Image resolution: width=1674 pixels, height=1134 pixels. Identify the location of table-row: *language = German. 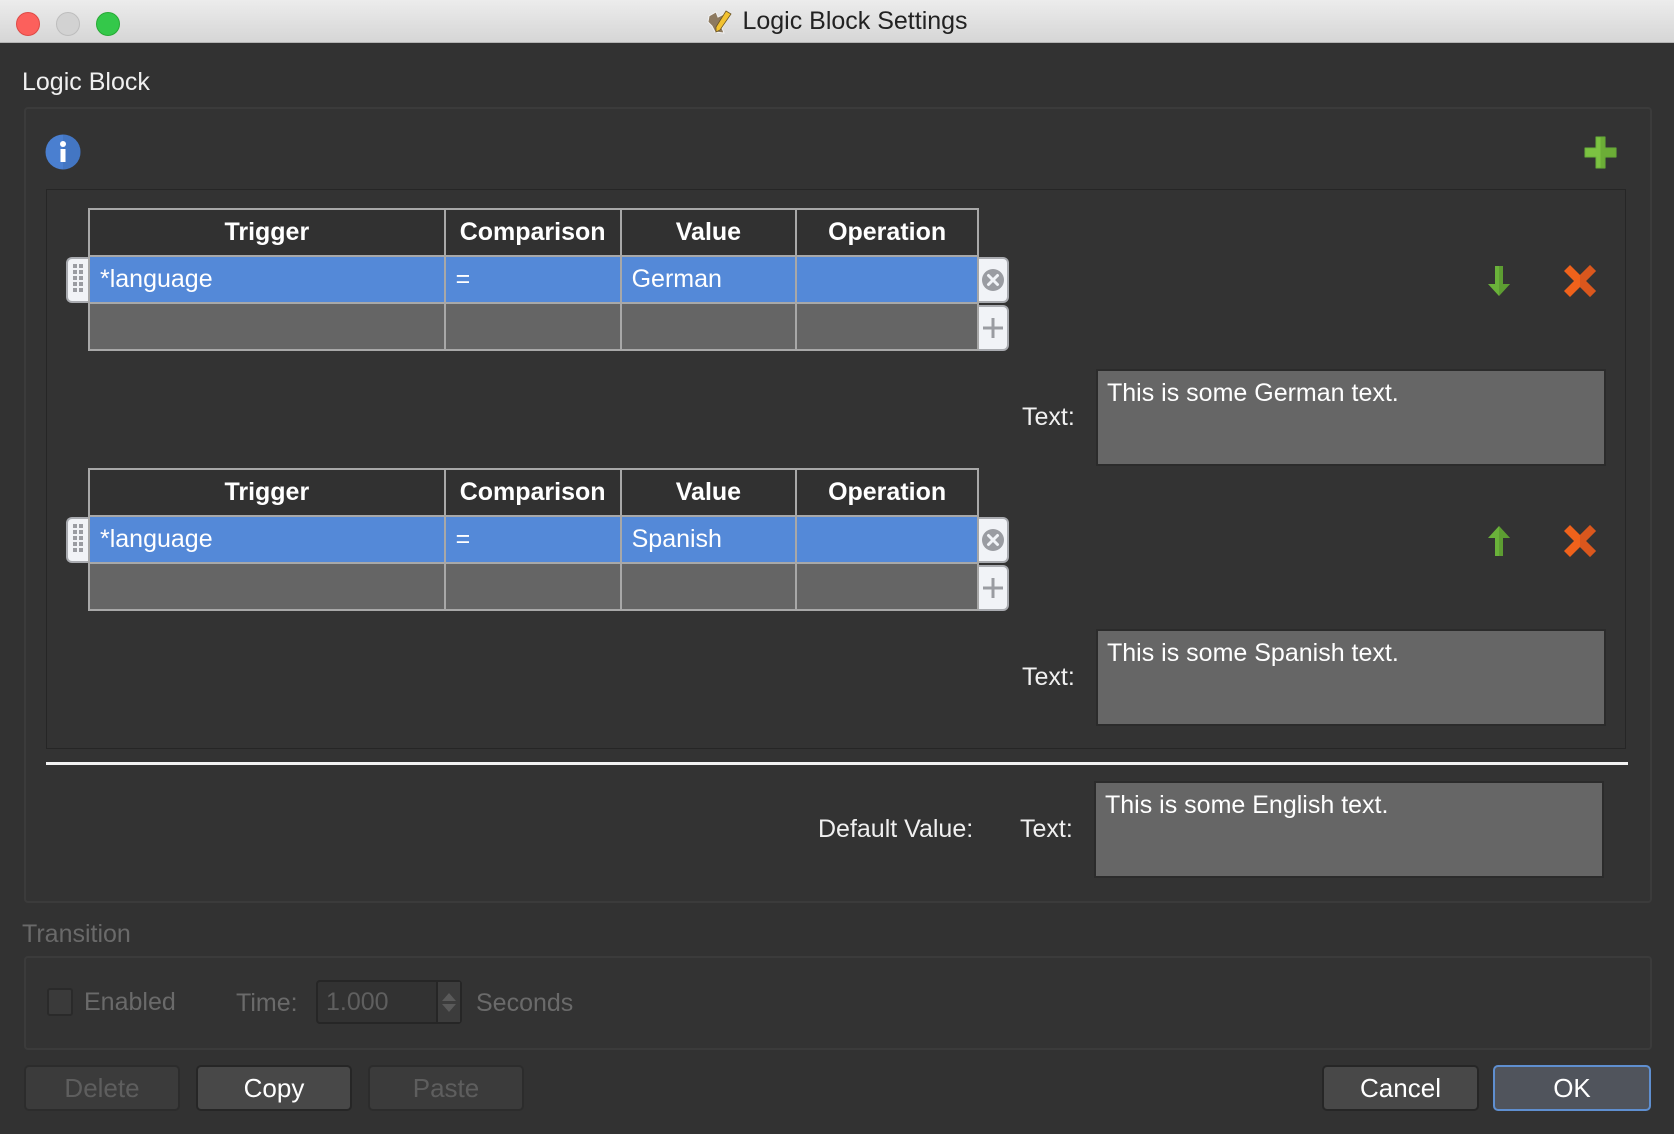
(533, 279).